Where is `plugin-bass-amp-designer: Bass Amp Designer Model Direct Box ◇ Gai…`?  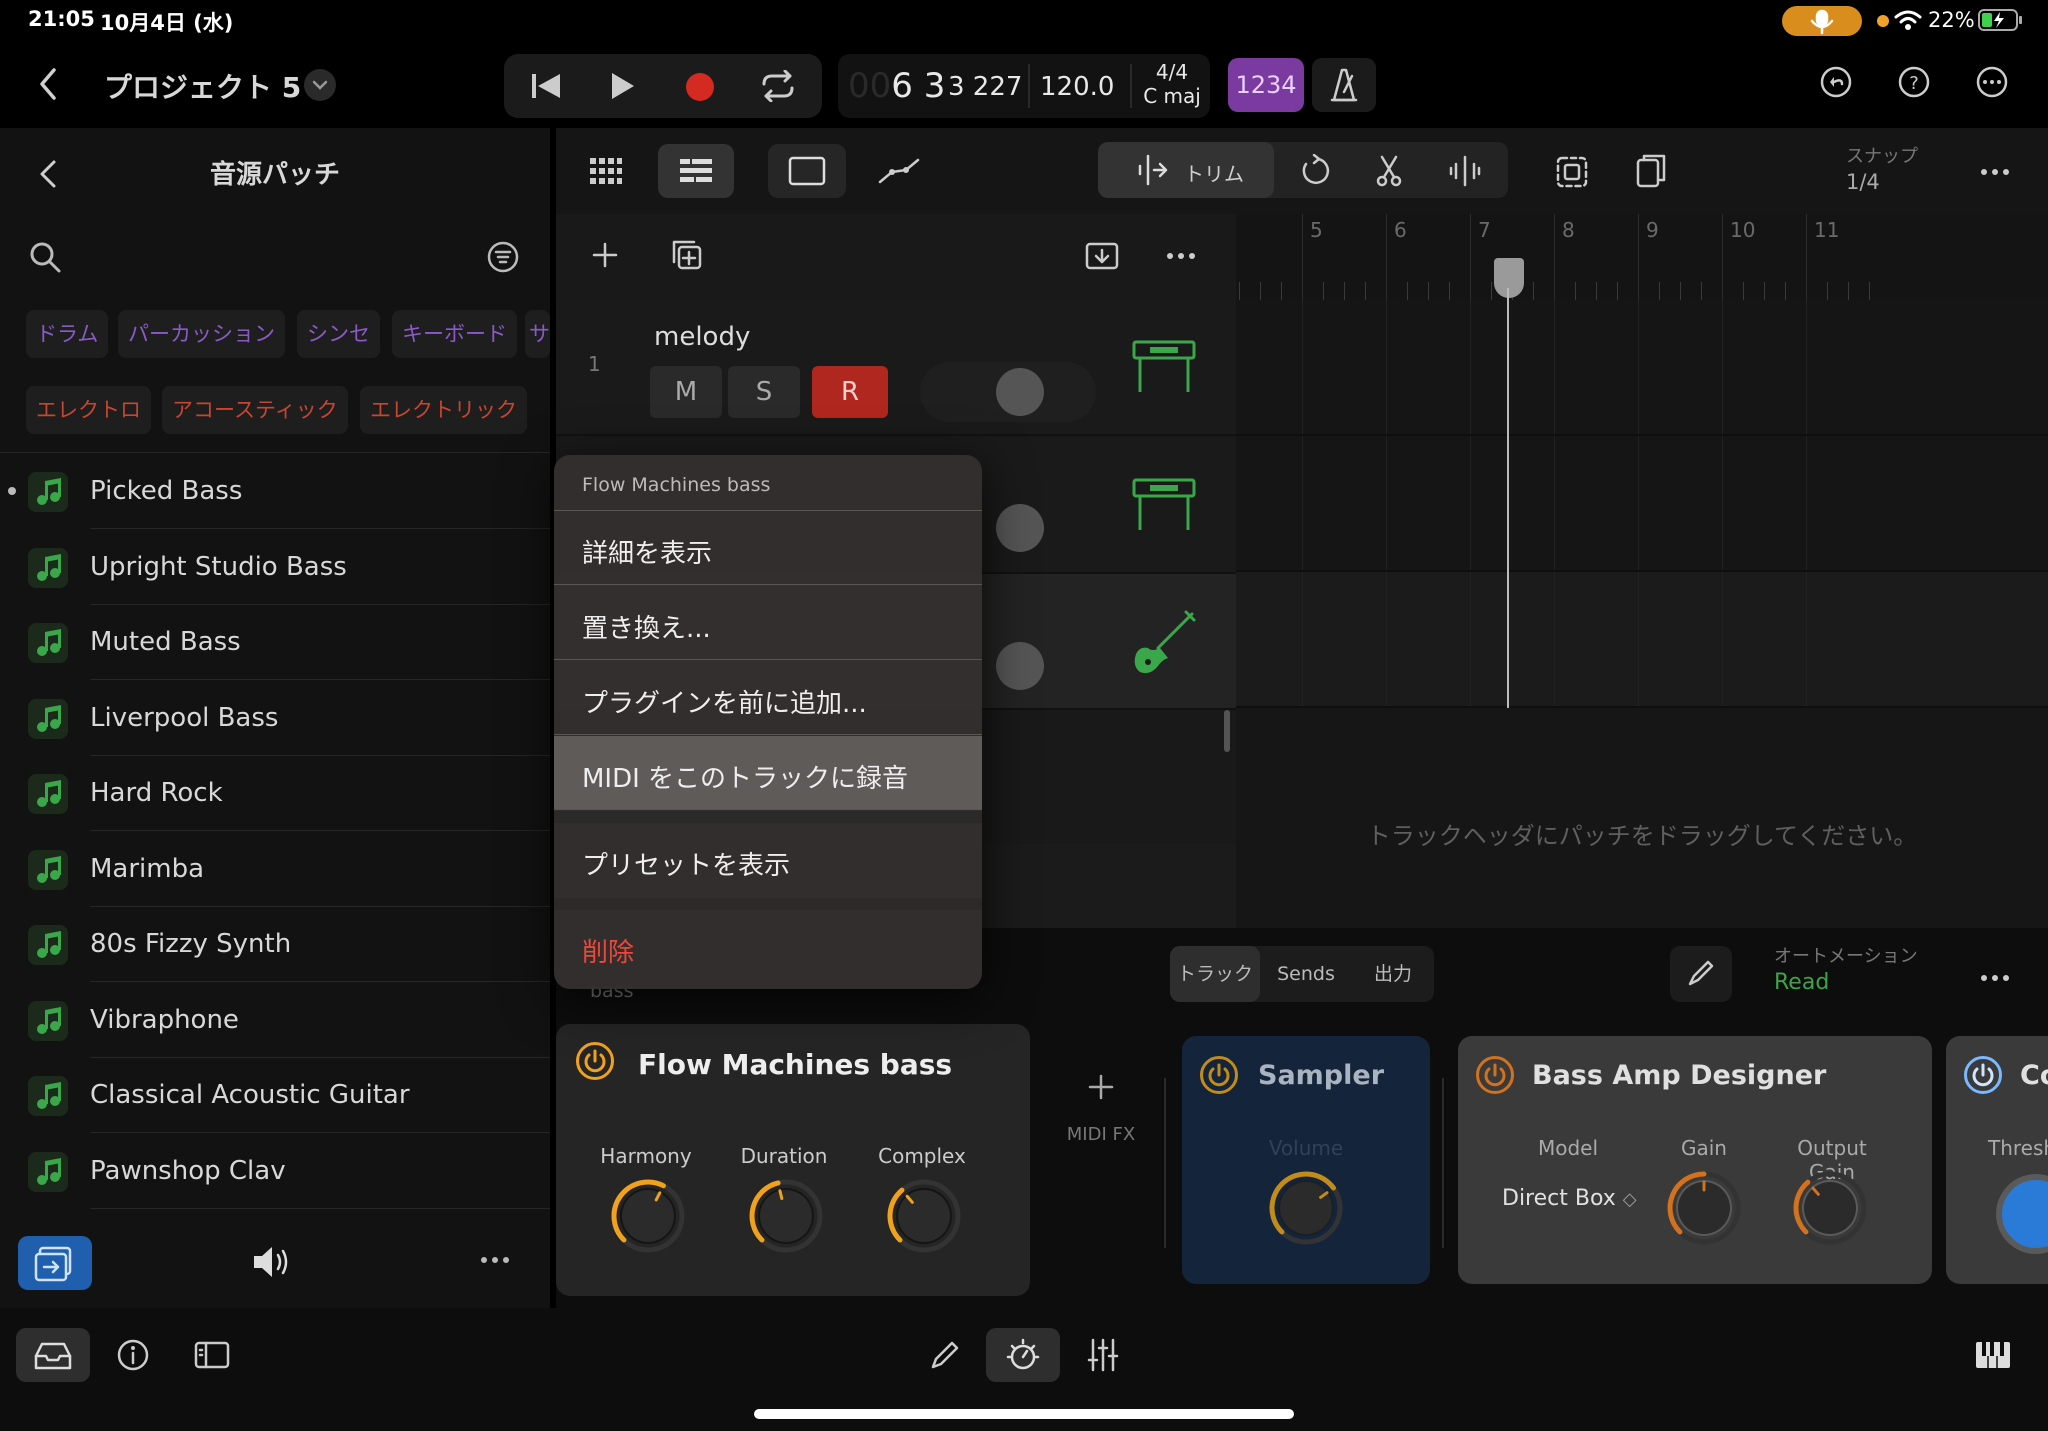 plugin-bass-amp-designer: Bass Amp Designer Model Direct Box ◇ Gai… is located at coordinates (1695, 1160).